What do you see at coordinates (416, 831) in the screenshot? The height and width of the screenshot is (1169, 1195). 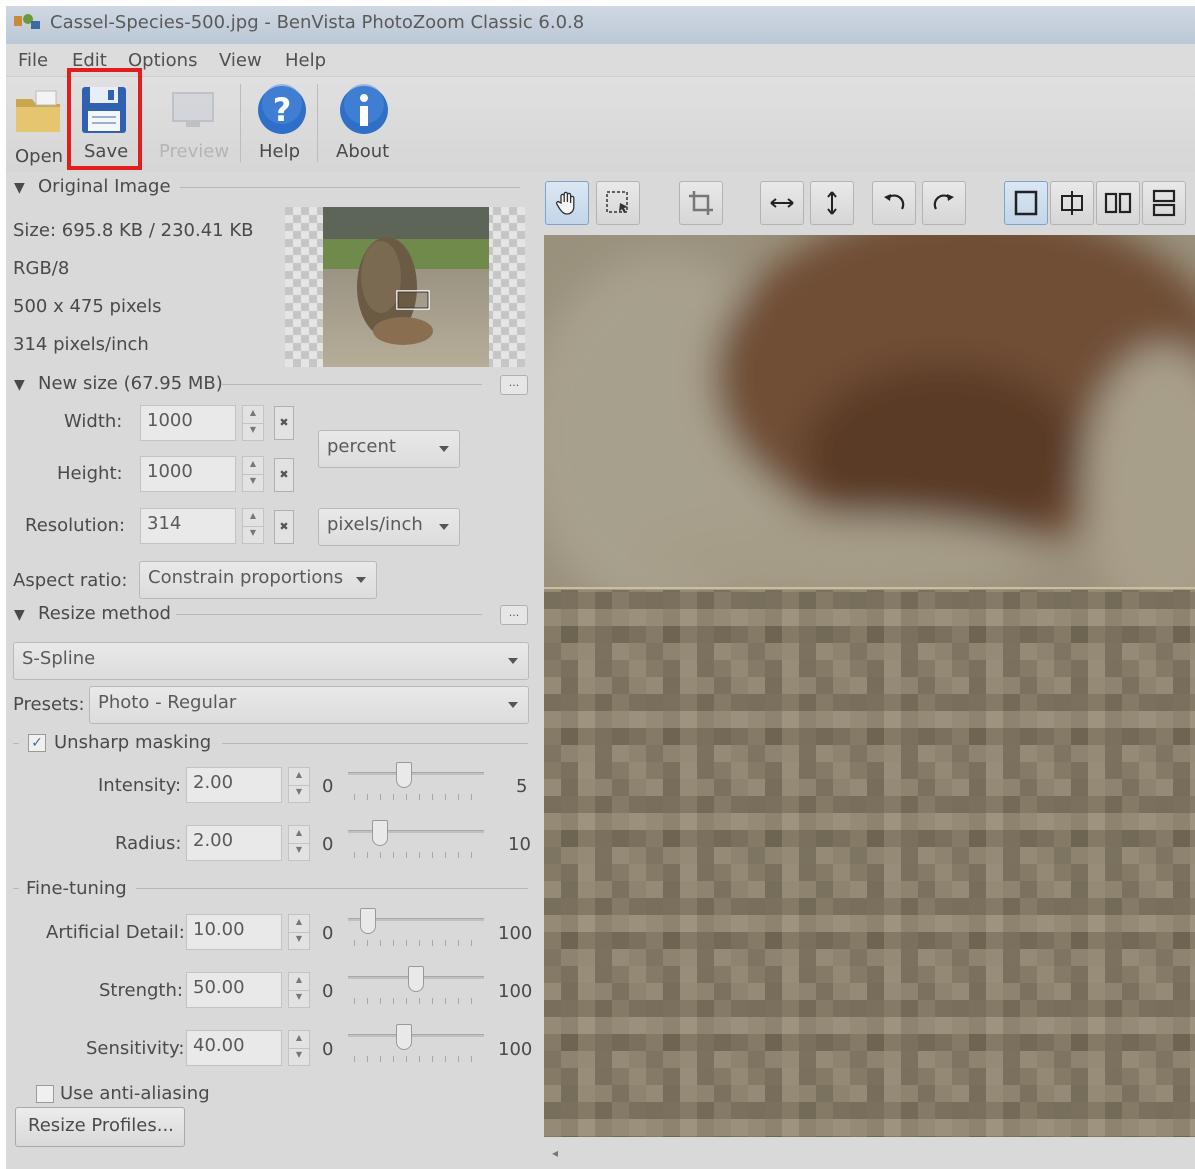 I see `slider-track` at bounding box center [416, 831].